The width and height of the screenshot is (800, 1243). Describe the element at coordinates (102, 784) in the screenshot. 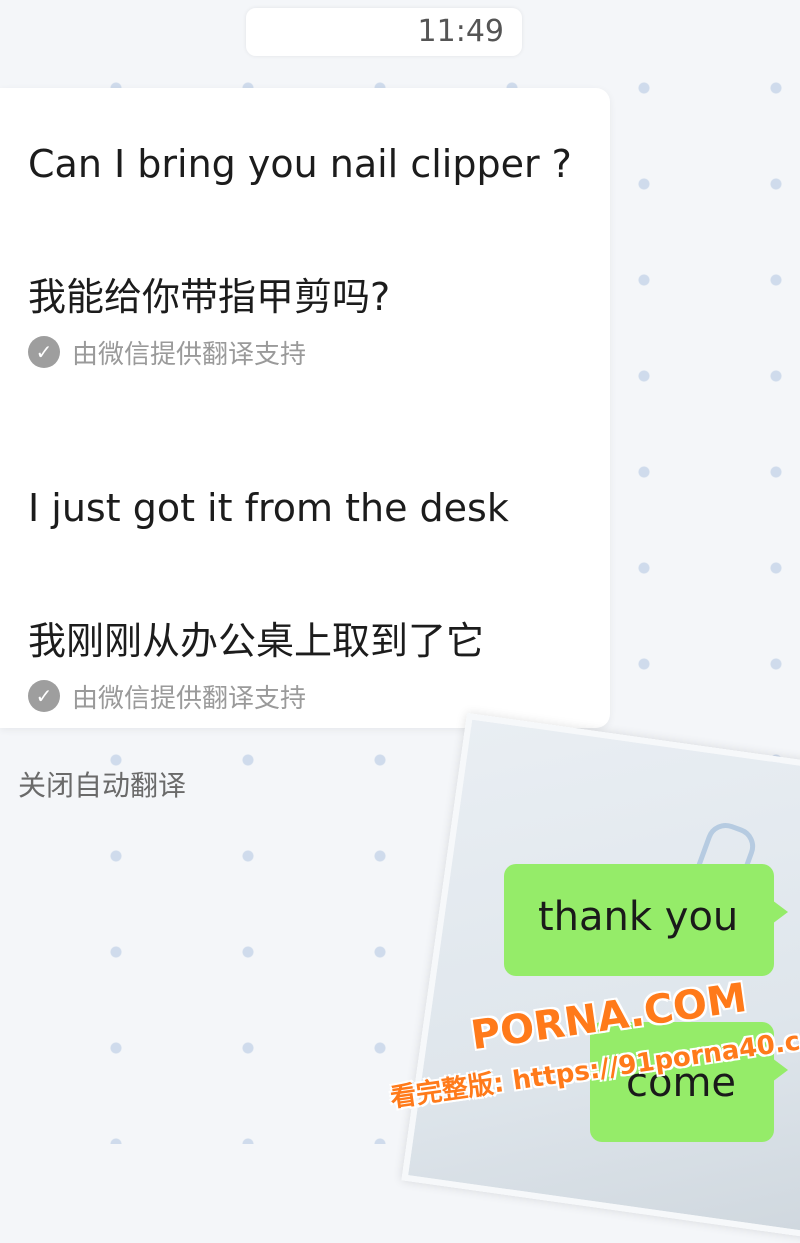

I see `turn-off-auto-translate-link: 关闭自动翻译` at that location.